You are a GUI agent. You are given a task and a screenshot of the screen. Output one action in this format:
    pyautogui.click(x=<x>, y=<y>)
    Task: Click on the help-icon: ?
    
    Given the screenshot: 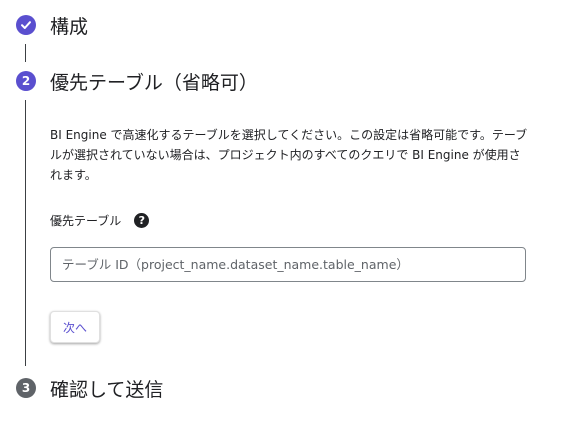 What is the action you would take?
    pyautogui.click(x=142, y=220)
    